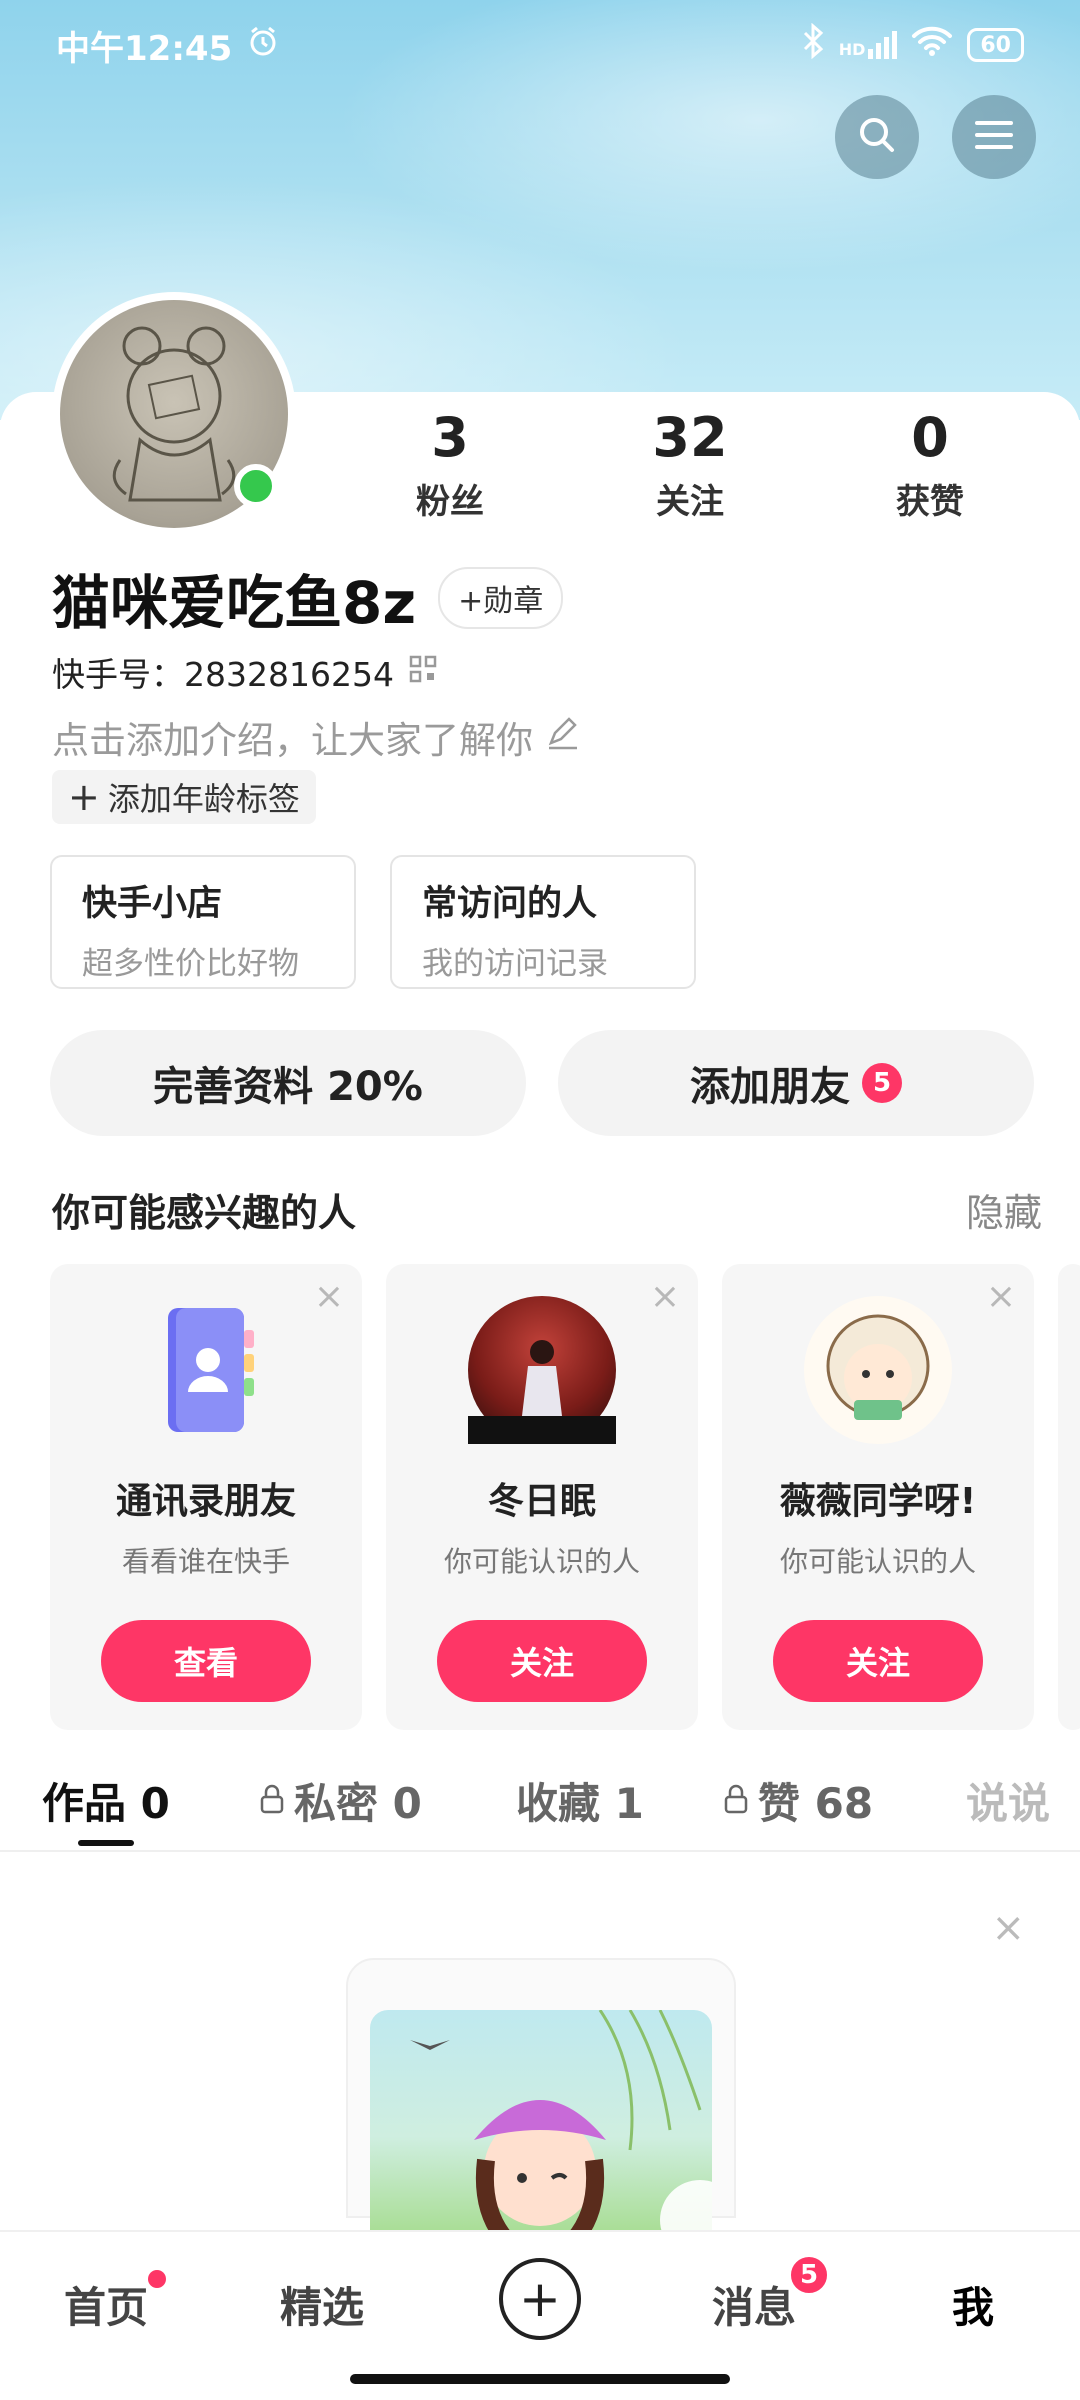  What do you see at coordinates (358, 1803) in the screenshot?
I see `tab-label: 私密 0` at bounding box center [358, 1803].